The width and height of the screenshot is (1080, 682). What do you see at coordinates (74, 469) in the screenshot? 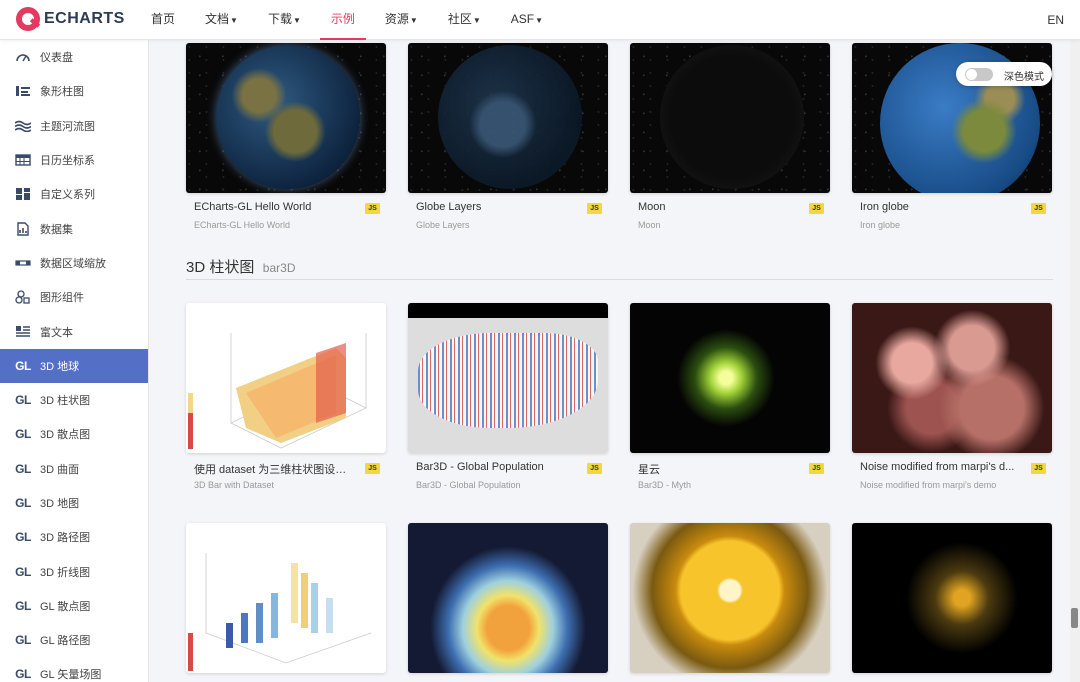
I see `sidebar-item-3d-surface: GL 3D 曲面` at bounding box center [74, 469].